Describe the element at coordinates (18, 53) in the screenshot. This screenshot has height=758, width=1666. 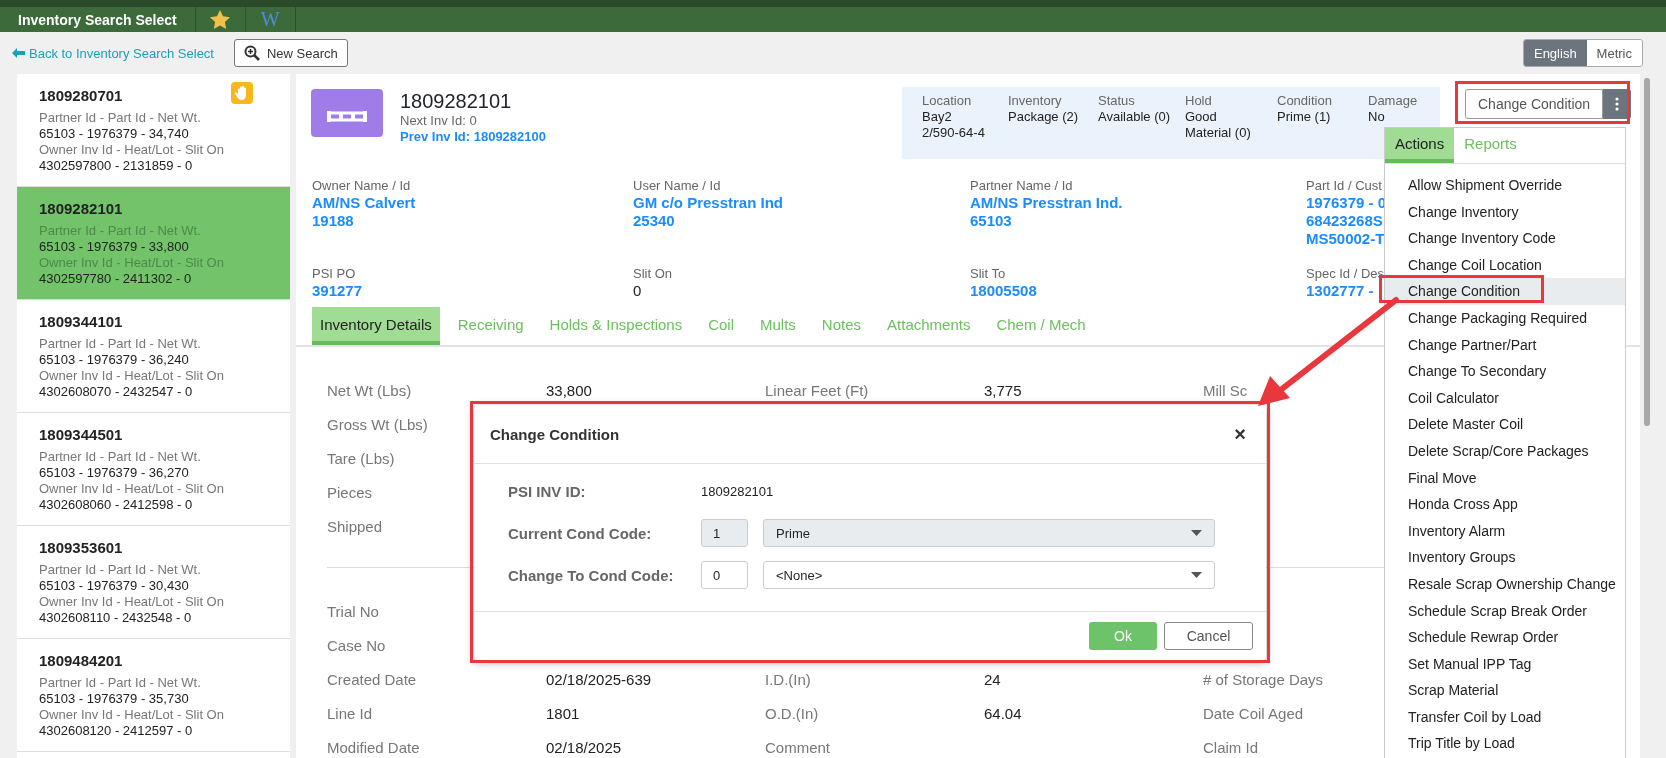
I see `arrow-left-icon` at that location.